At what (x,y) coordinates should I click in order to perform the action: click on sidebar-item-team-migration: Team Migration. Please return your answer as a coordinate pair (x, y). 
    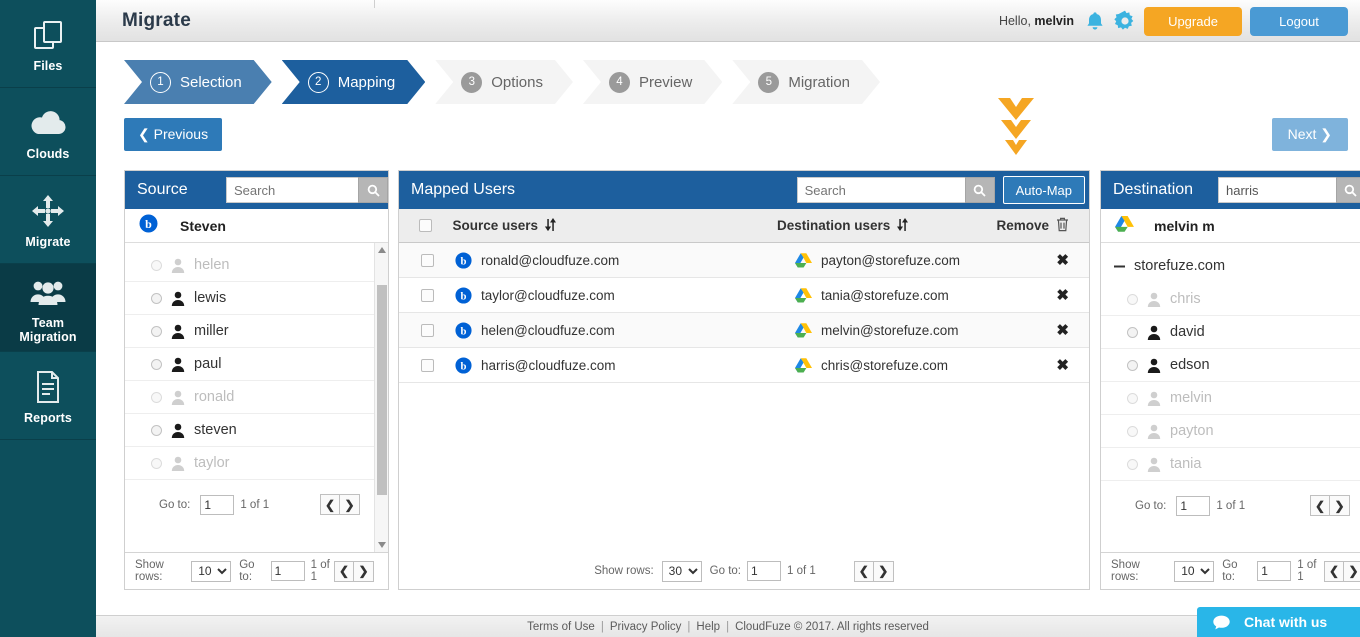
    Looking at the image, I should click on (48, 308).